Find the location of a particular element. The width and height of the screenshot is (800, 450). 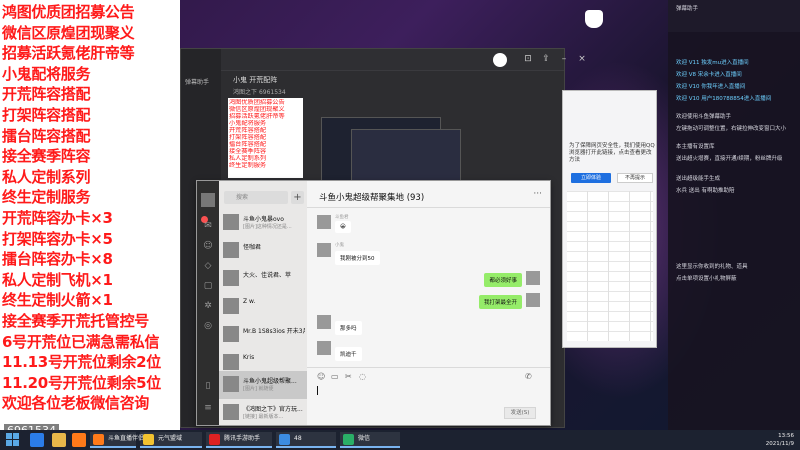

announcement-line: 11.20号开荒位剩余5位 is located at coordinates (81, 382).